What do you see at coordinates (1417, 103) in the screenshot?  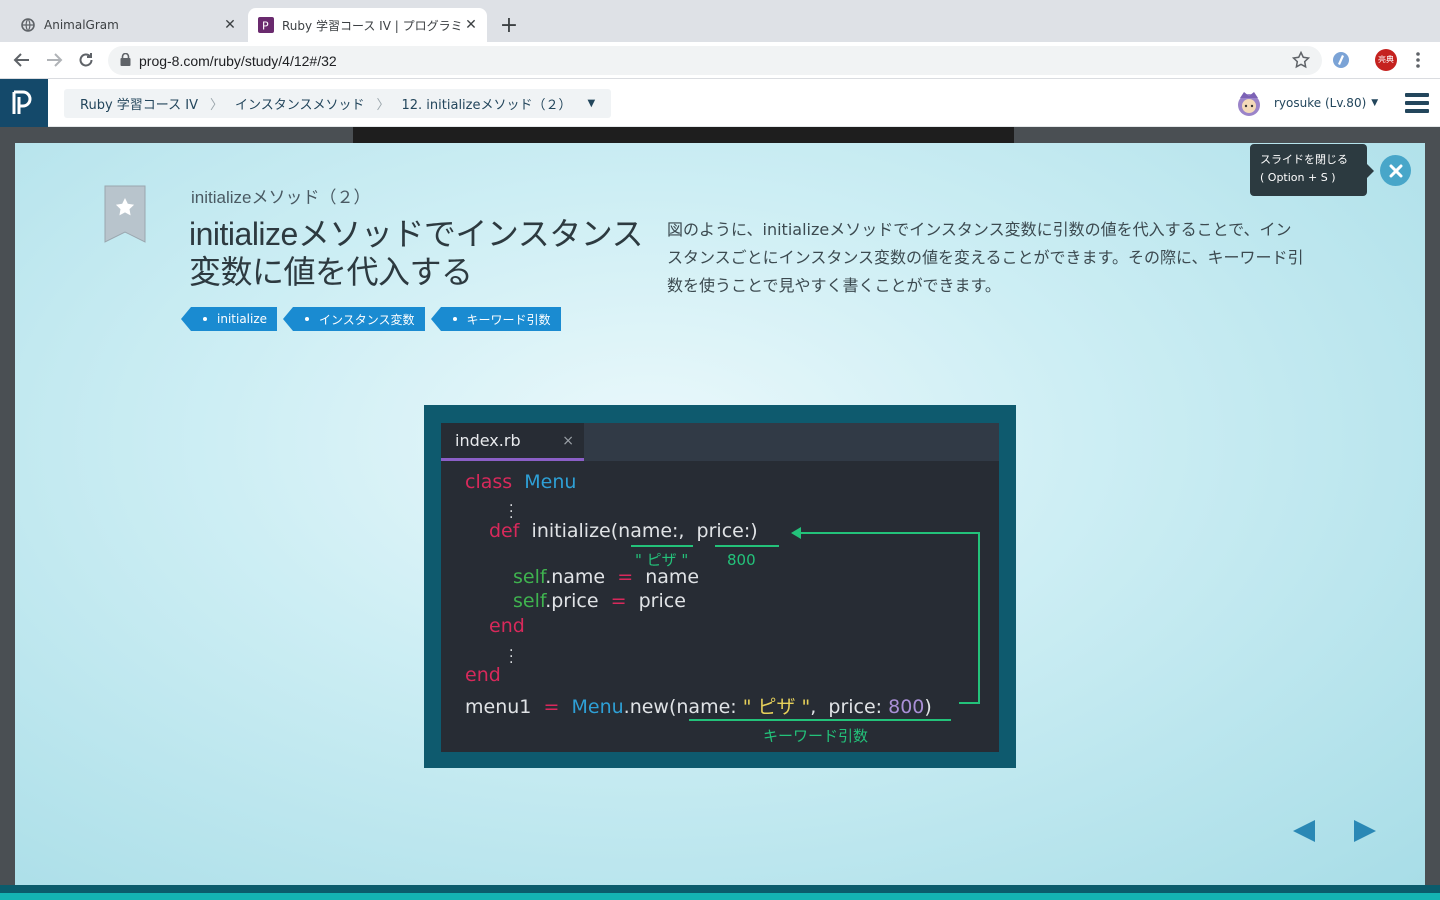 I see `hamburger-menu-icon` at bounding box center [1417, 103].